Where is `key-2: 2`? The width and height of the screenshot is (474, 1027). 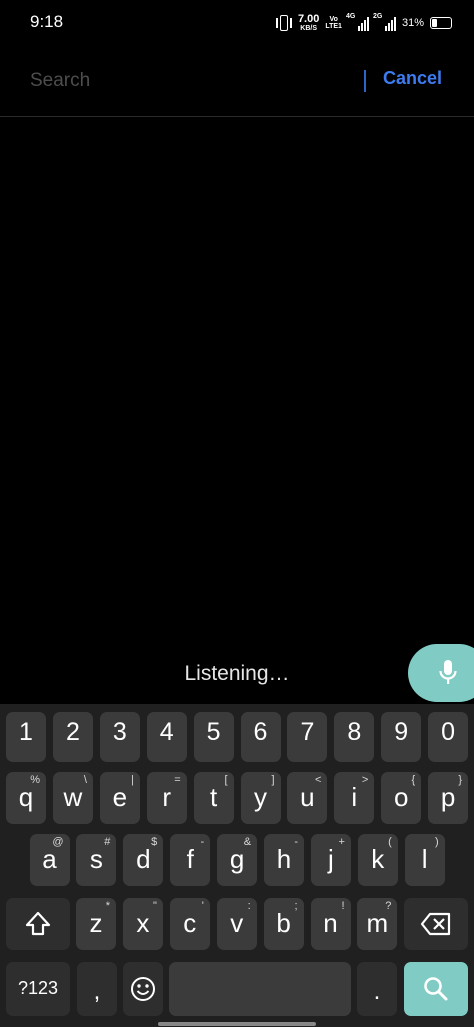
key-2: 2 is located at coordinates (72, 737).